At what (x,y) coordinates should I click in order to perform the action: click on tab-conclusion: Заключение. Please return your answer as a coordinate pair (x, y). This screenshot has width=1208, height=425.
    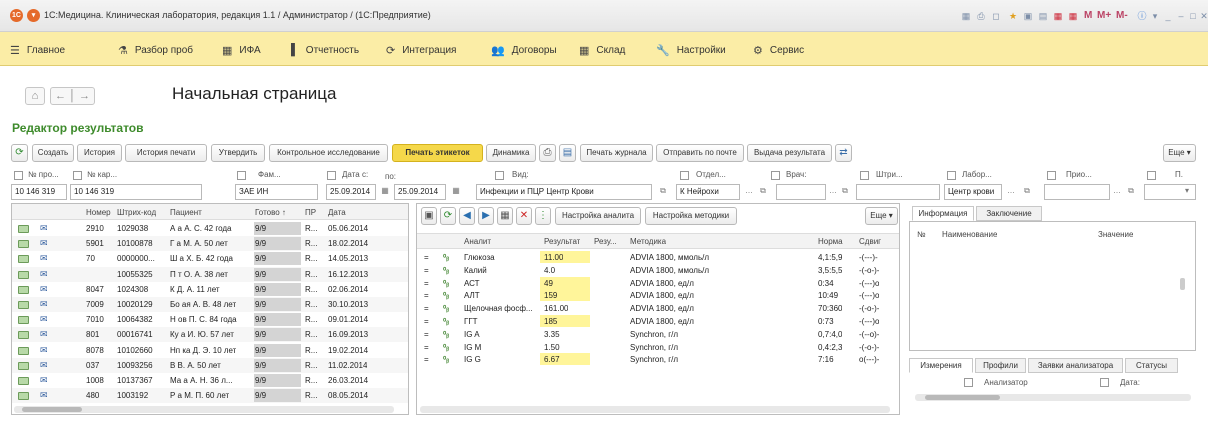
    Looking at the image, I should click on (1009, 213).